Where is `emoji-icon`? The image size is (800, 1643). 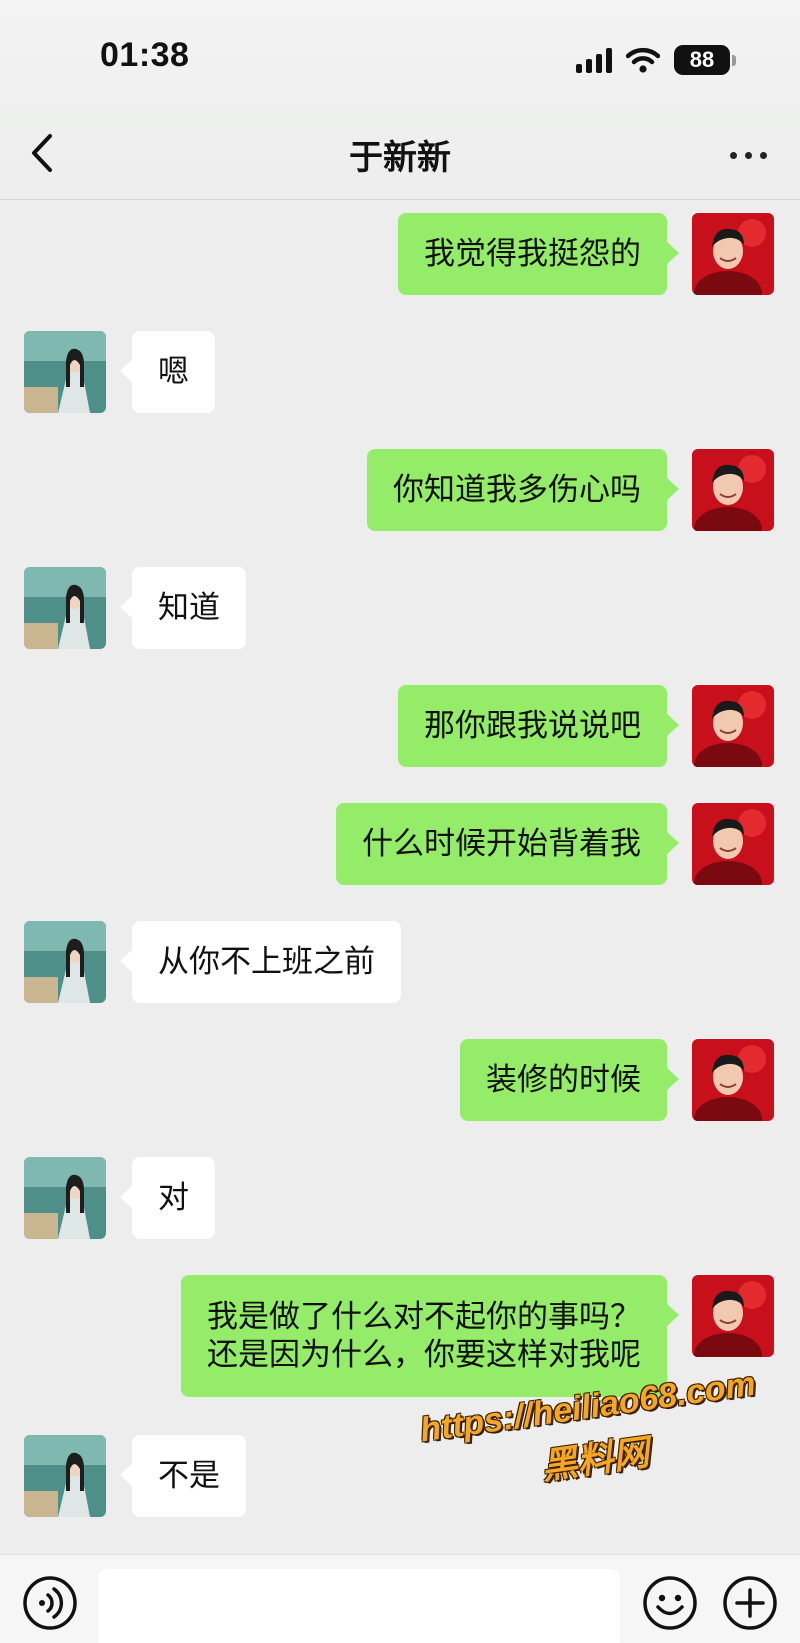 emoji-icon is located at coordinates (670, 1603).